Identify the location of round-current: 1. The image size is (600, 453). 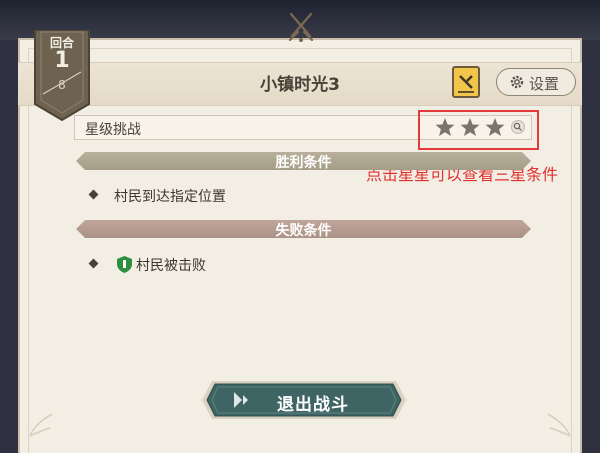
(62, 60).